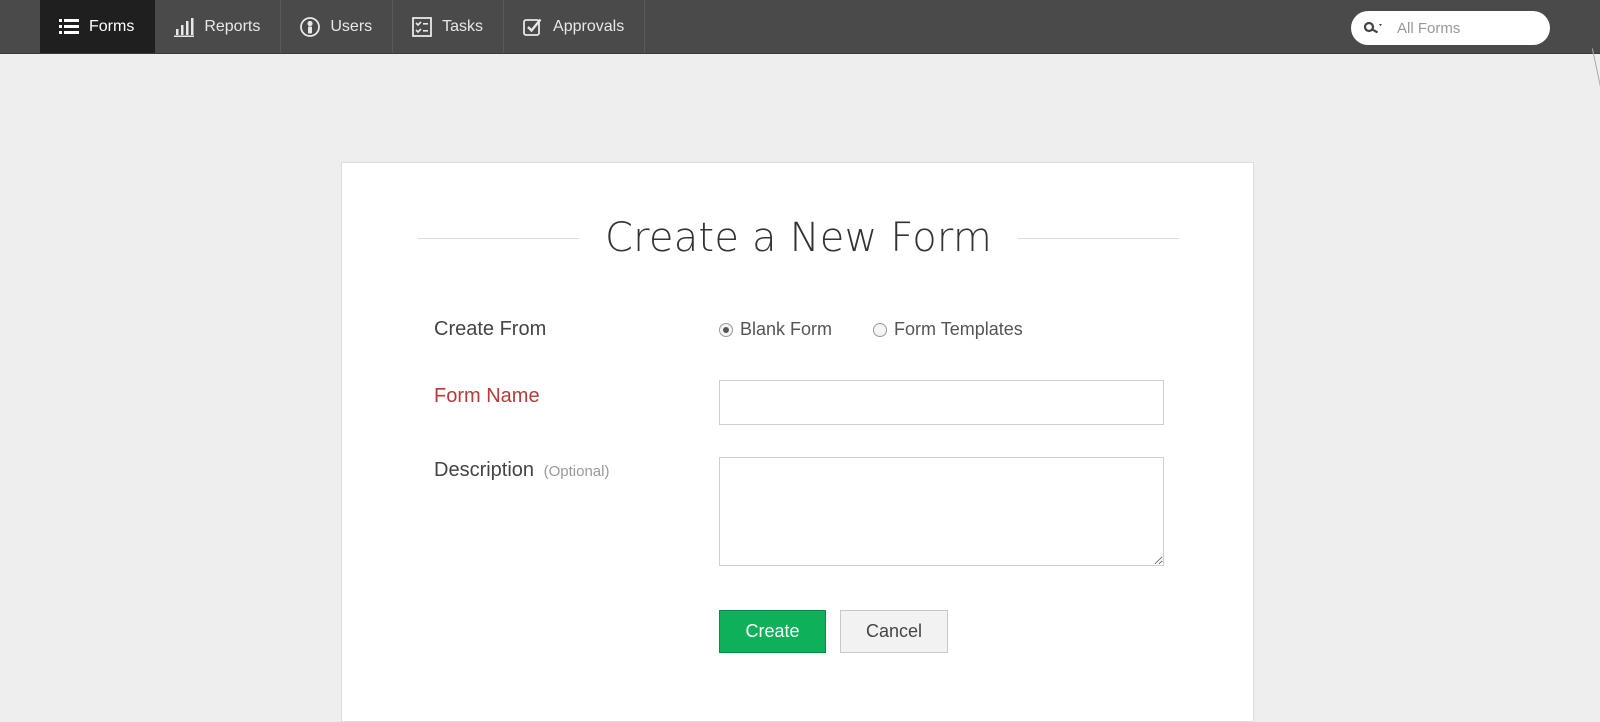 The image size is (1600, 722). I want to click on search-box, so click(1450, 28).